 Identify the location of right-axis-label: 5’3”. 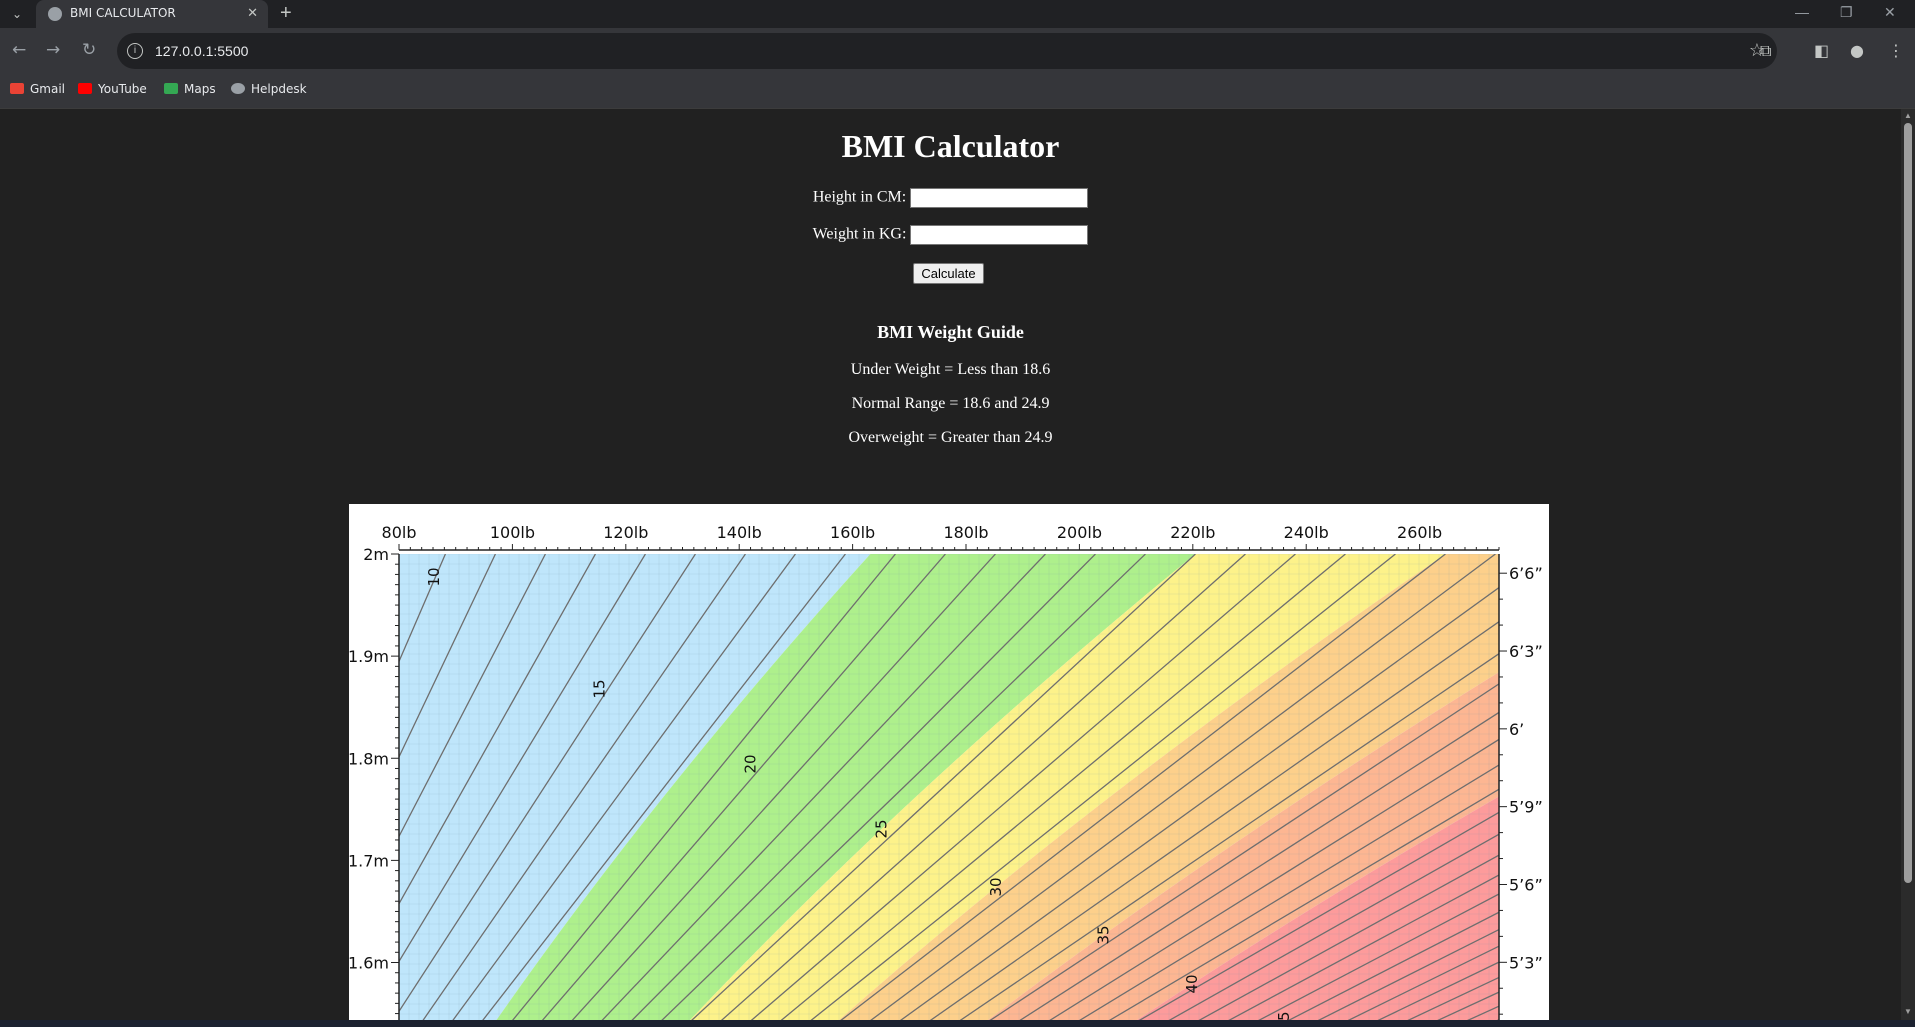
(1526, 962).